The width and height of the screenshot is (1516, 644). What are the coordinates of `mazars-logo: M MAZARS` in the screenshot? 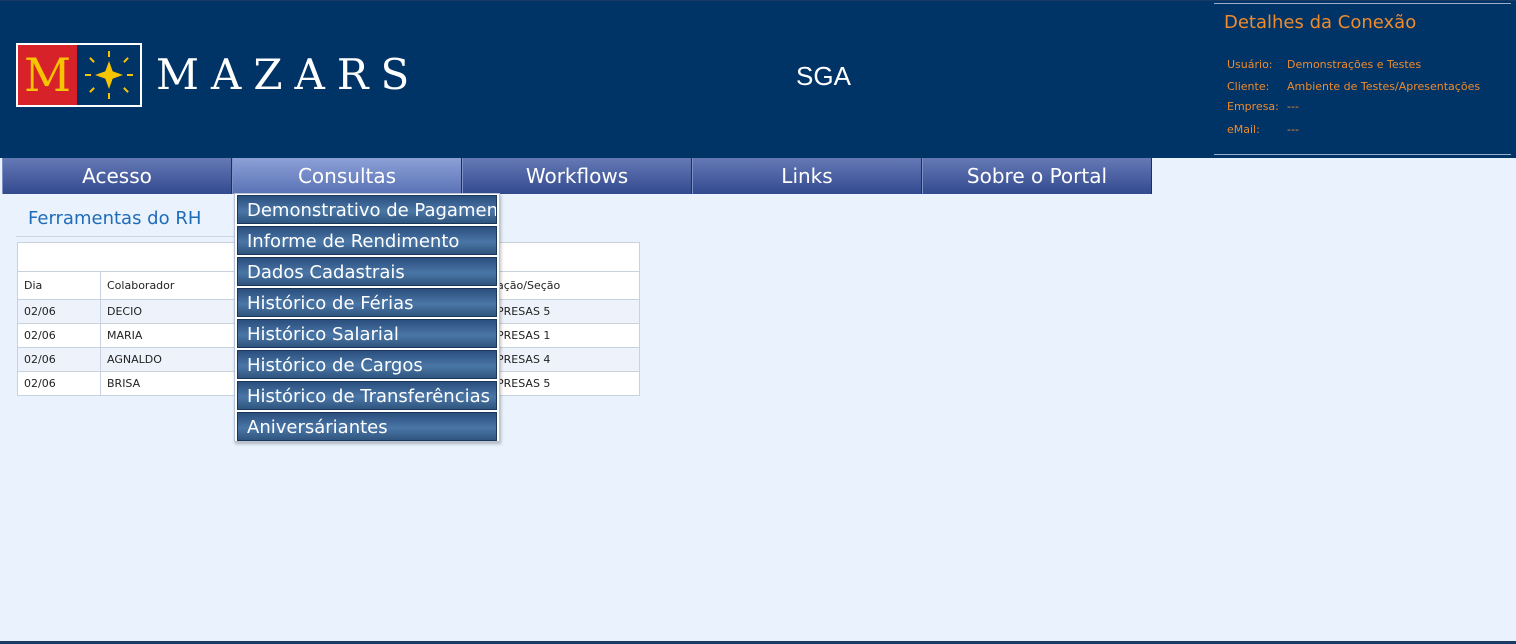 It's located at (221, 76).